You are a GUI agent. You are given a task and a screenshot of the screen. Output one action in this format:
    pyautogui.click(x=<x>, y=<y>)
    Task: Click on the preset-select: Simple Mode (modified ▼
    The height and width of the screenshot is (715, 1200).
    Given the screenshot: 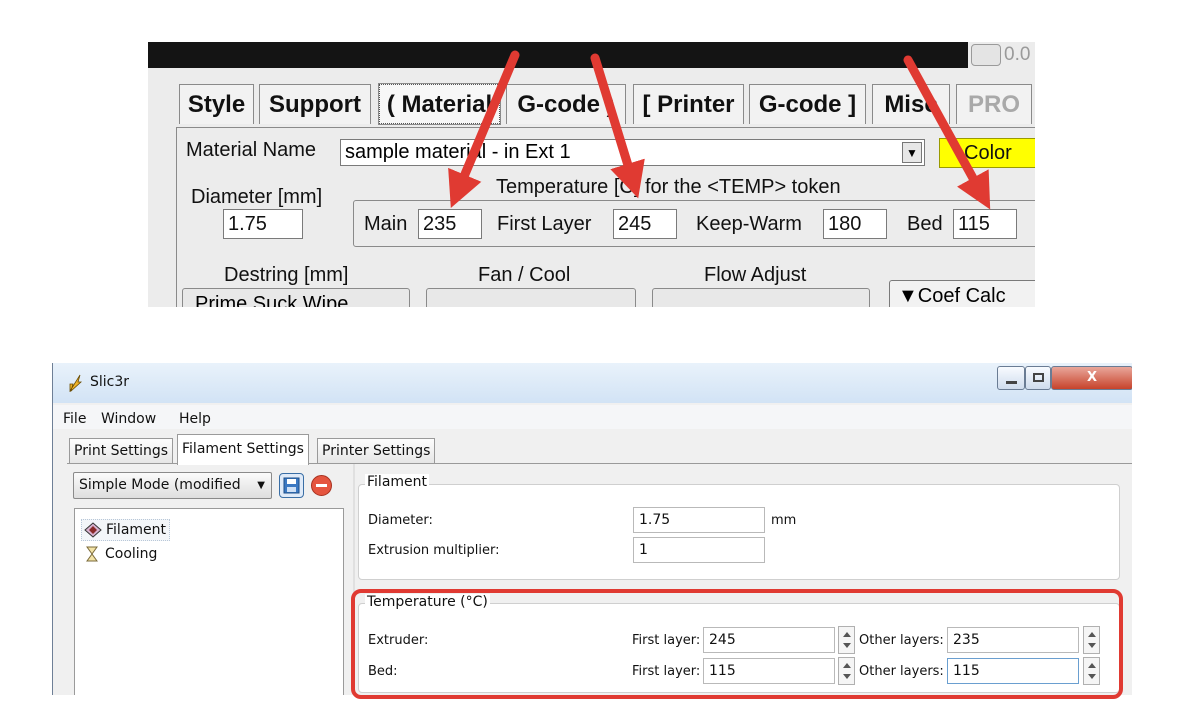 What is the action you would take?
    pyautogui.click(x=172, y=485)
    